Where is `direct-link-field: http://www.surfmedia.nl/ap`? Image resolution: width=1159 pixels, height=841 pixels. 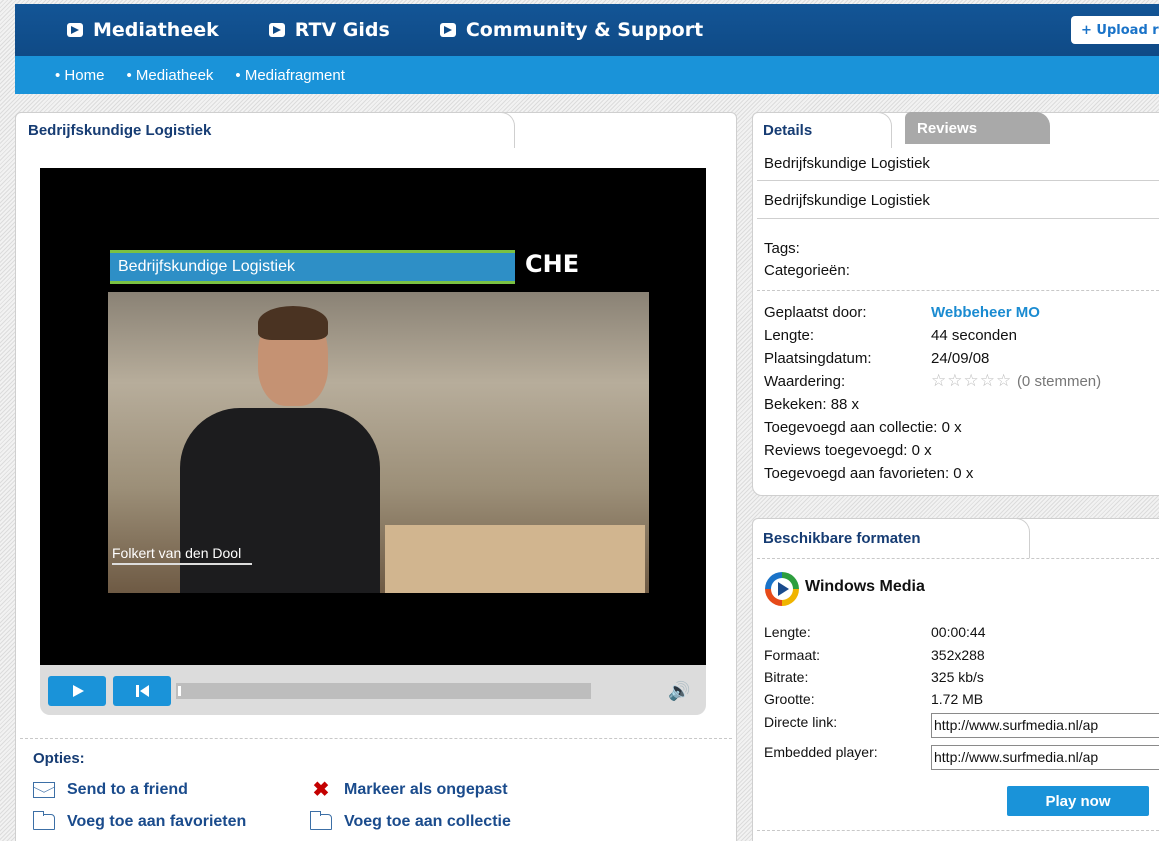
direct-link-field: http://www.surfmedia.nl/ap is located at coordinates (1045, 725).